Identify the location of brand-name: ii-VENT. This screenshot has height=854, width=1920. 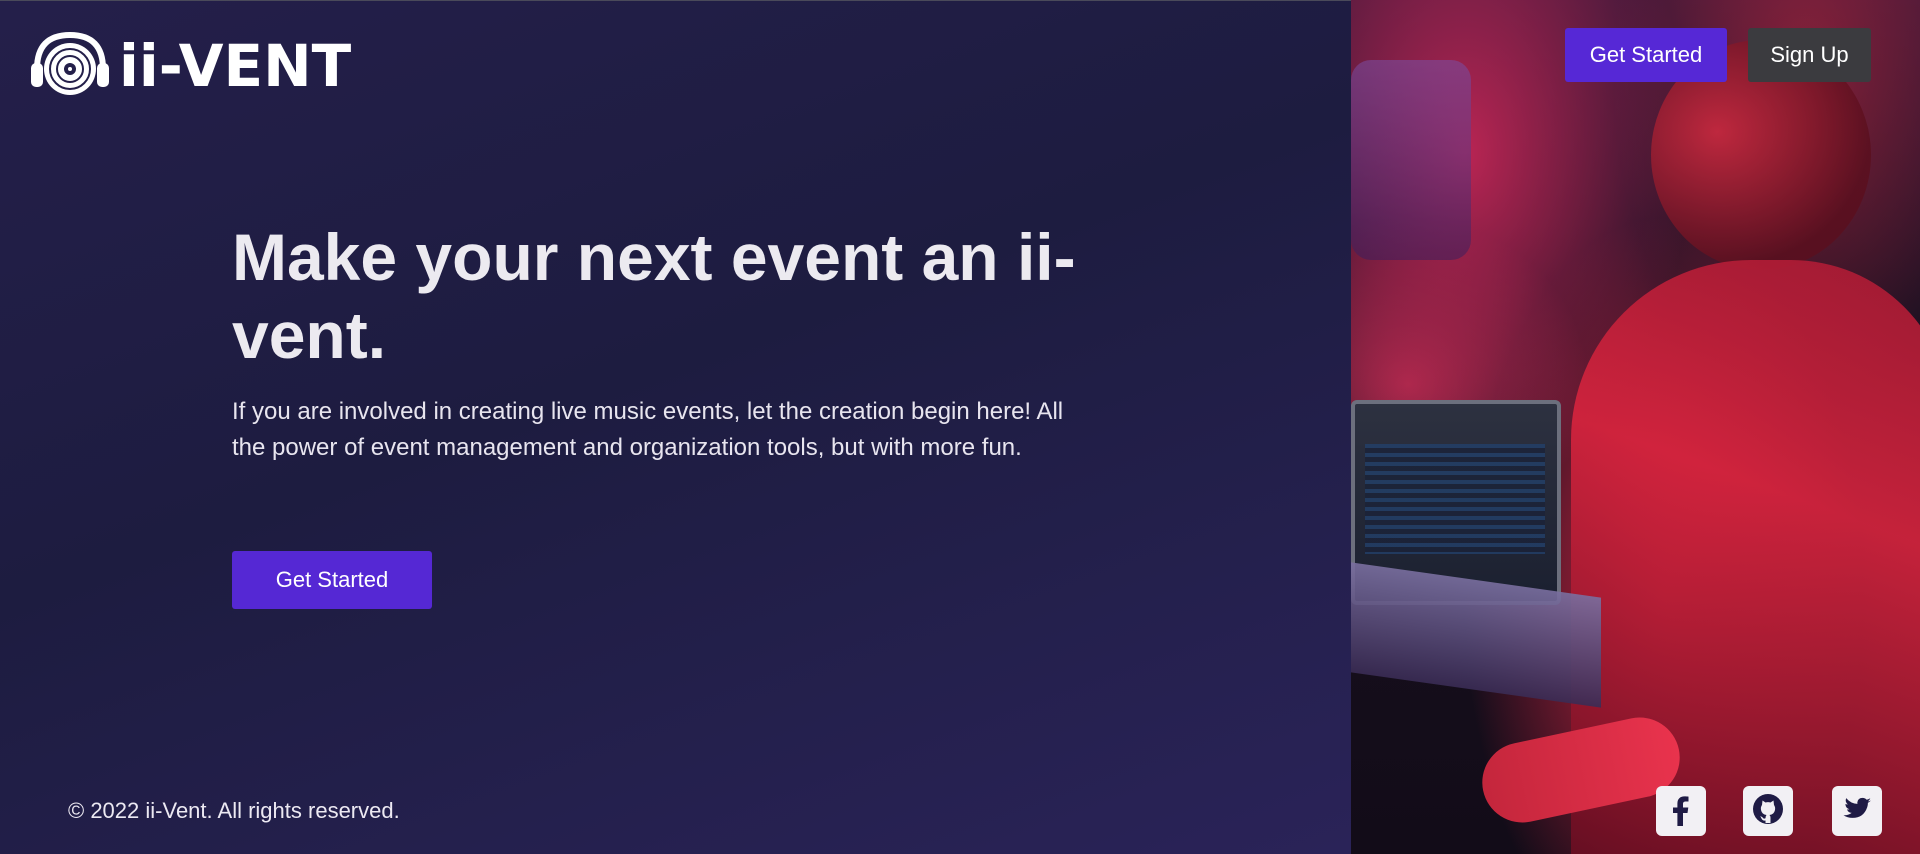
(235, 66).